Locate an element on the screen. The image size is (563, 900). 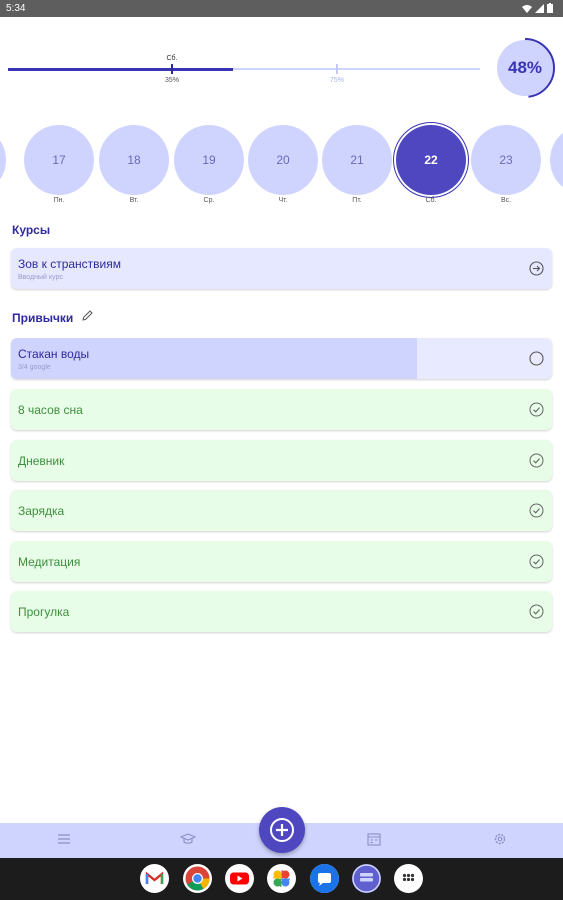
app-drawer-icon is located at coordinates (408, 878).